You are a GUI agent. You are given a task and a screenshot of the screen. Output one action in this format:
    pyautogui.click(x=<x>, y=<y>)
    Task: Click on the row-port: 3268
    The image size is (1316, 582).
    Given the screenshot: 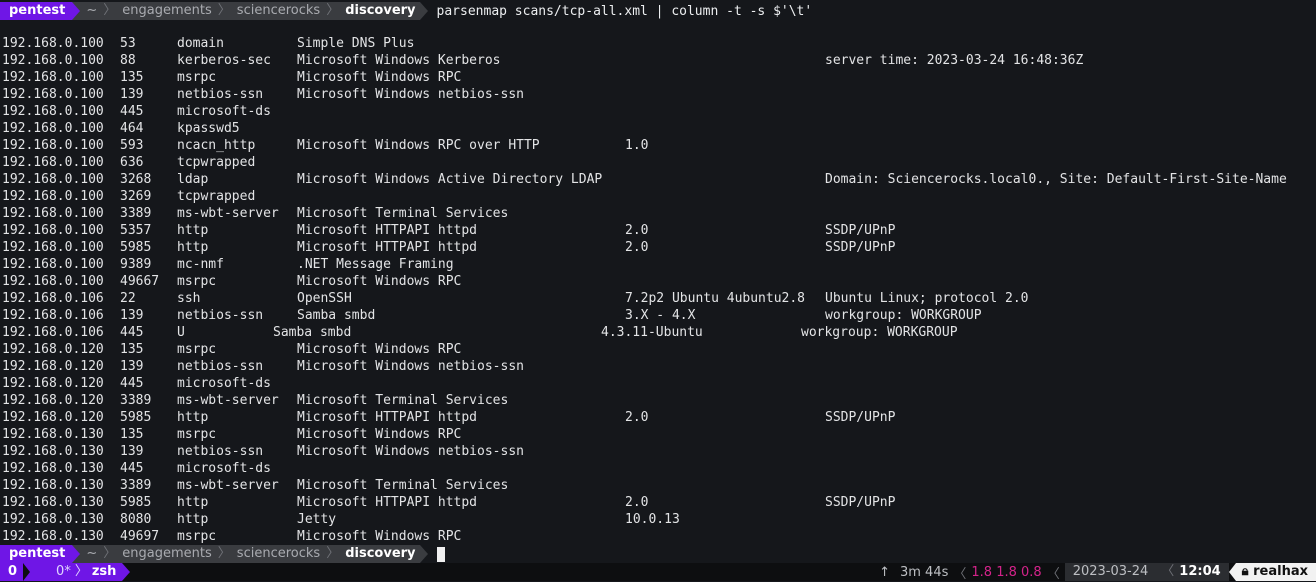 What is the action you would take?
    pyautogui.click(x=136, y=179)
    